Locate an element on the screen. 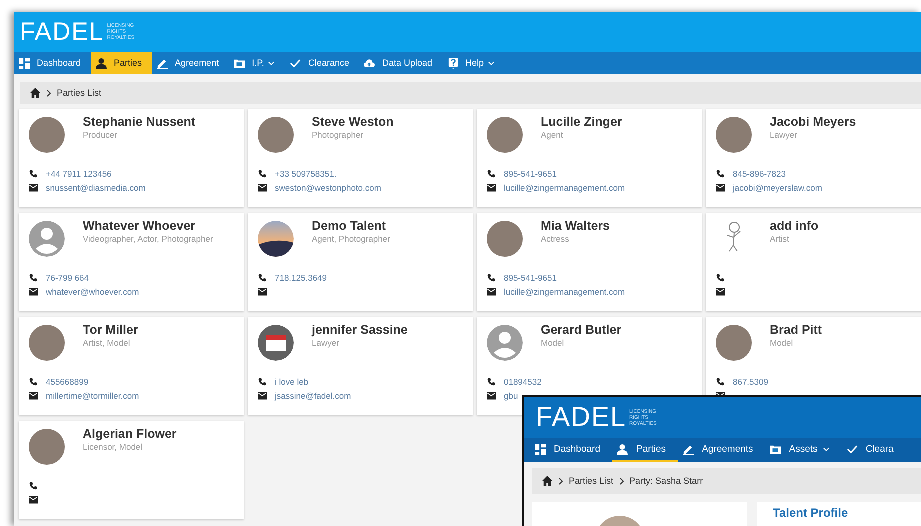 Image resolution: width=921 pixels, height=526 pixels. nav-tab: Clearance is located at coordinates (322, 63).